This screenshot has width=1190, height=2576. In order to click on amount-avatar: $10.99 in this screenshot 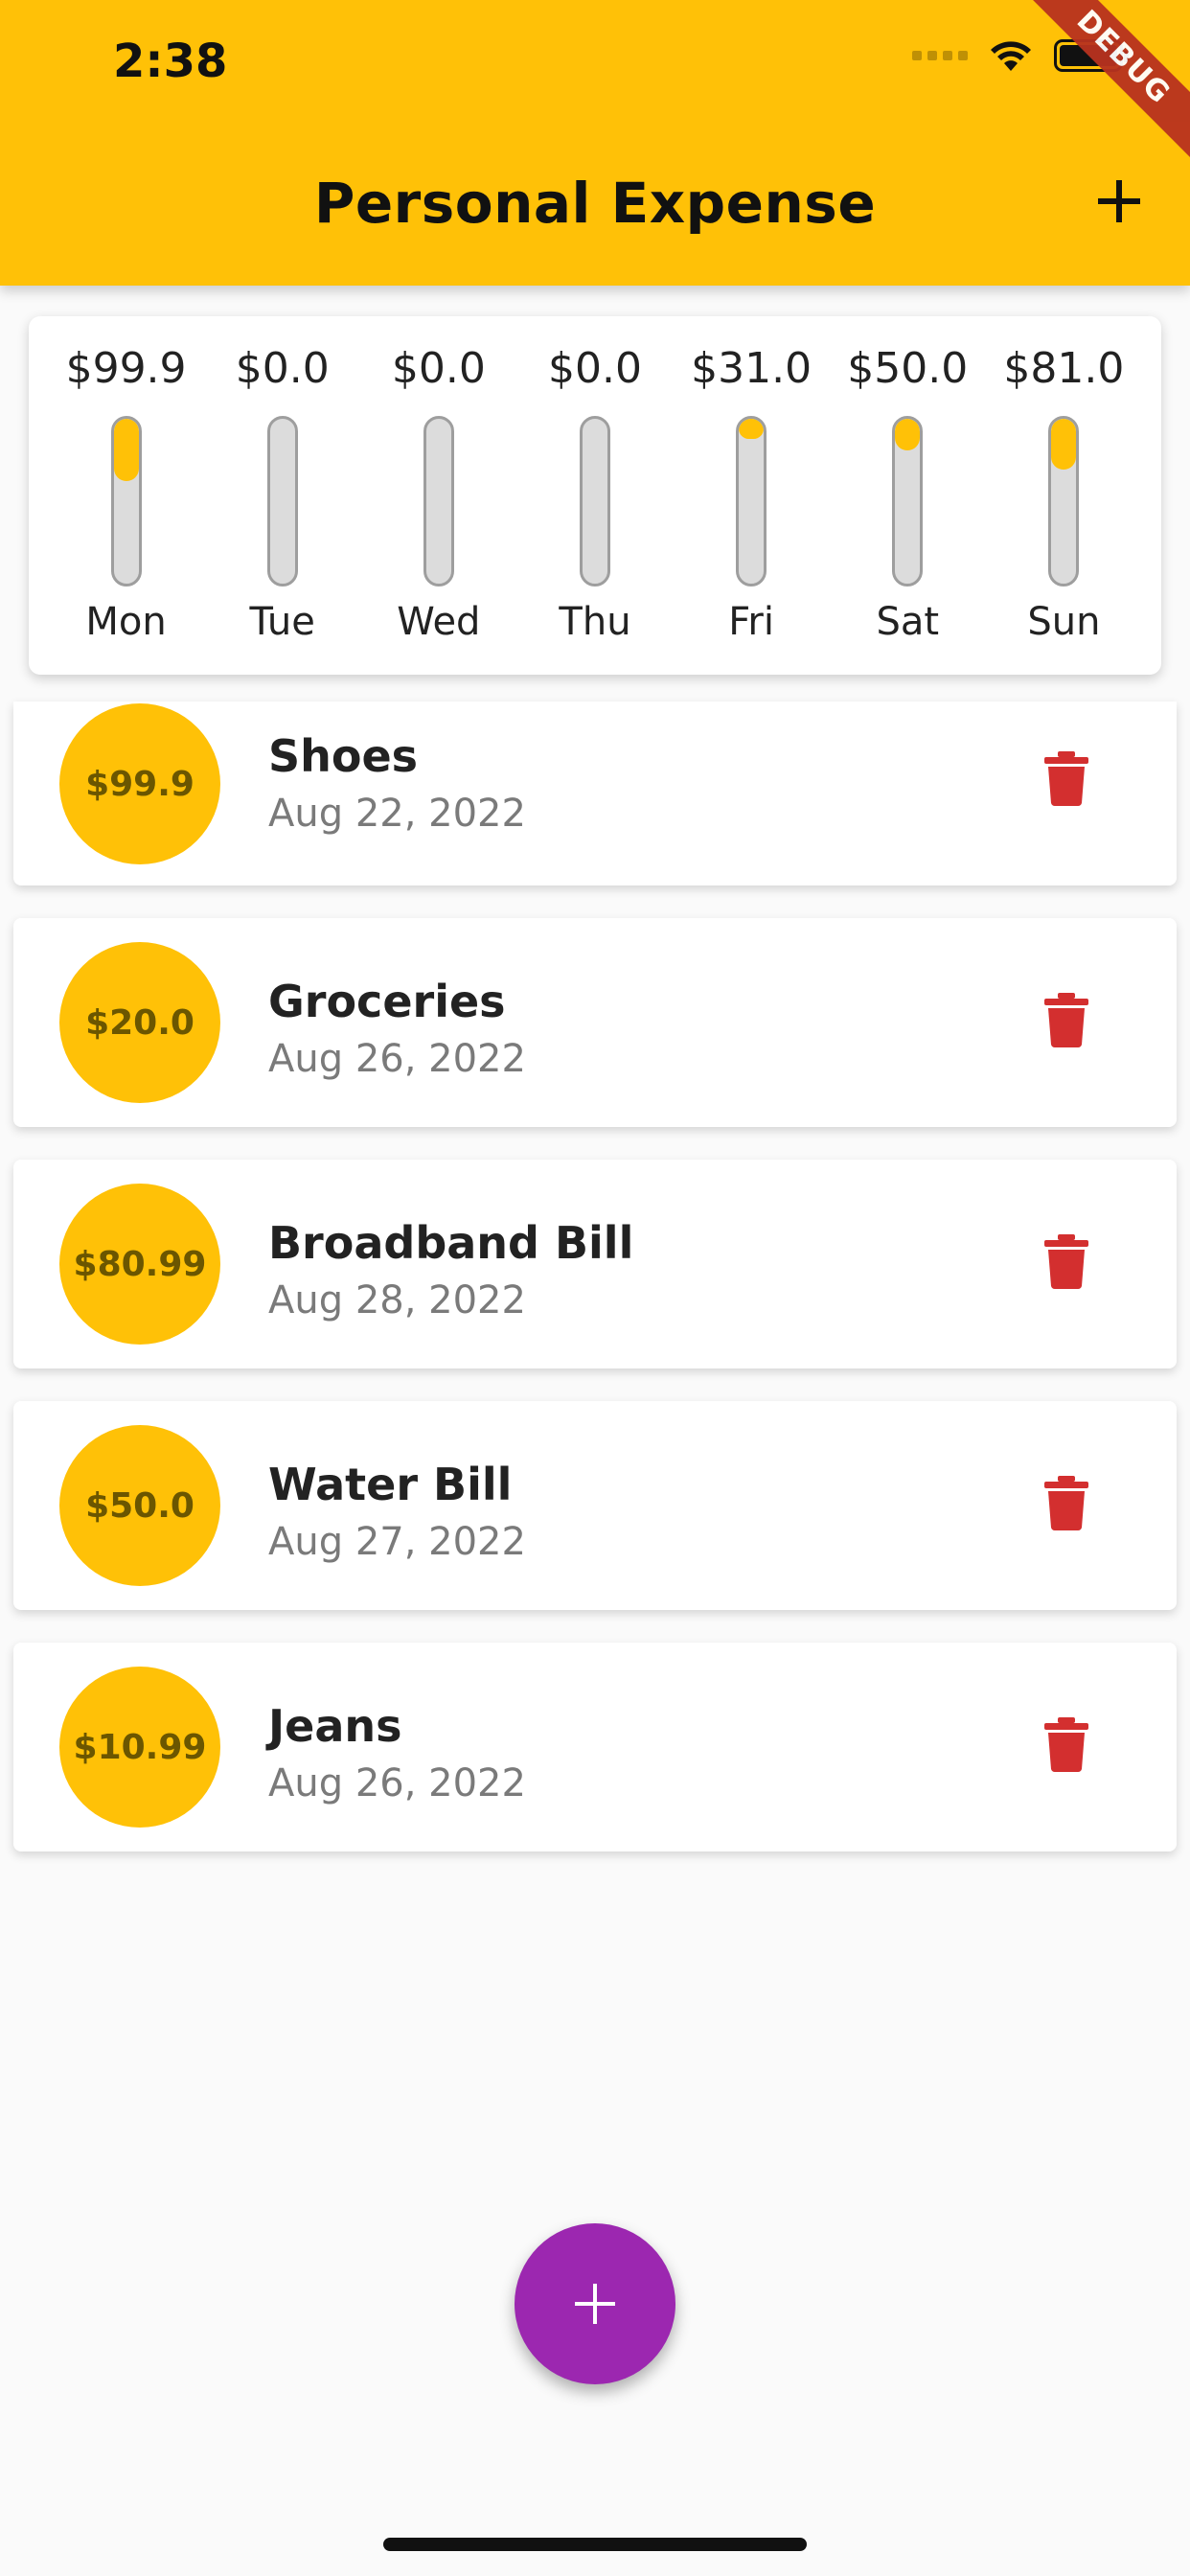, I will do `click(140, 1747)`.